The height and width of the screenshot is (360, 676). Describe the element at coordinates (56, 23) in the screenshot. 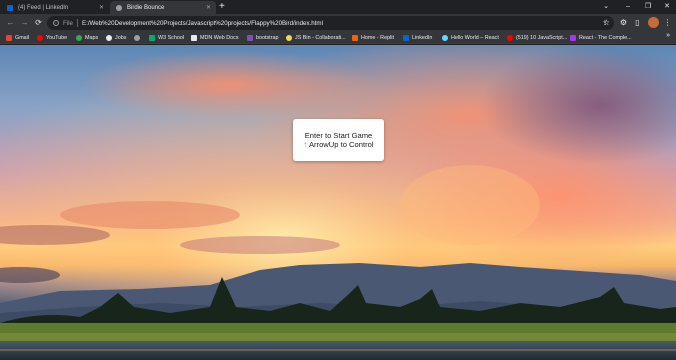

I see `info-icon: i` at that location.